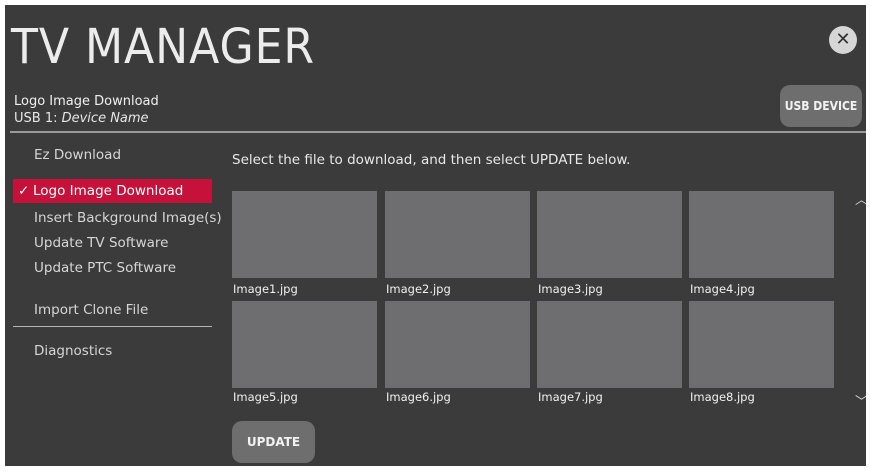 The width and height of the screenshot is (871, 471). I want to click on menu-item-ez-download: Ez Download, so click(112, 155).